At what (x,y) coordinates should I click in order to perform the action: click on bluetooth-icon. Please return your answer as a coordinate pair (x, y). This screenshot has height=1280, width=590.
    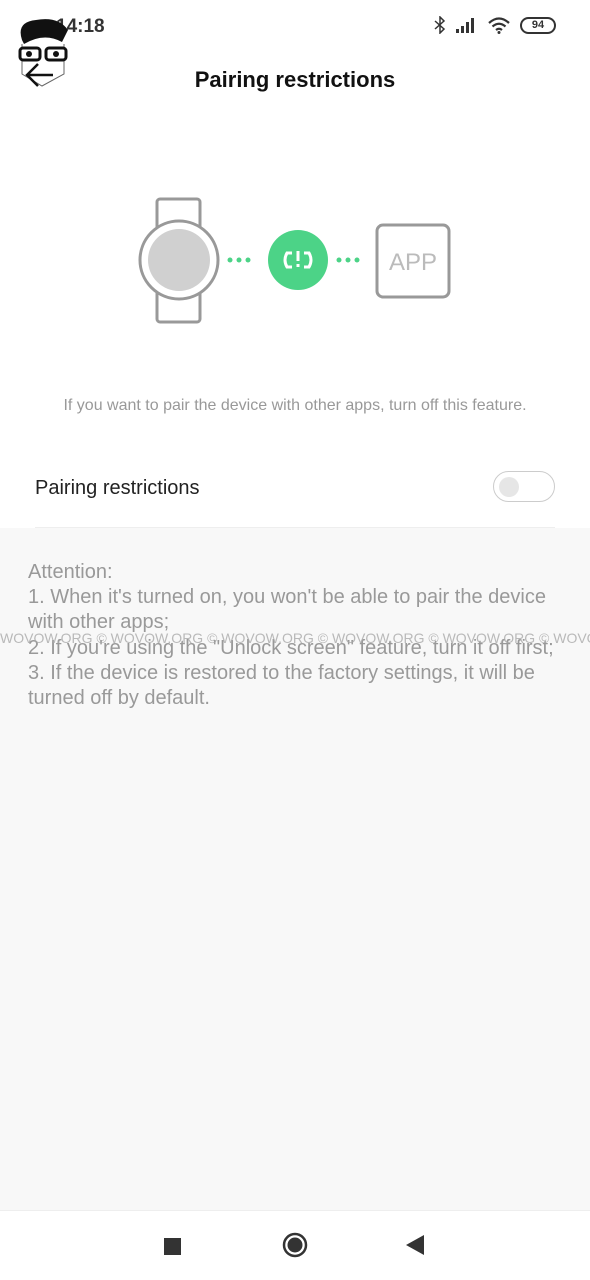
    Looking at the image, I should click on (440, 25).